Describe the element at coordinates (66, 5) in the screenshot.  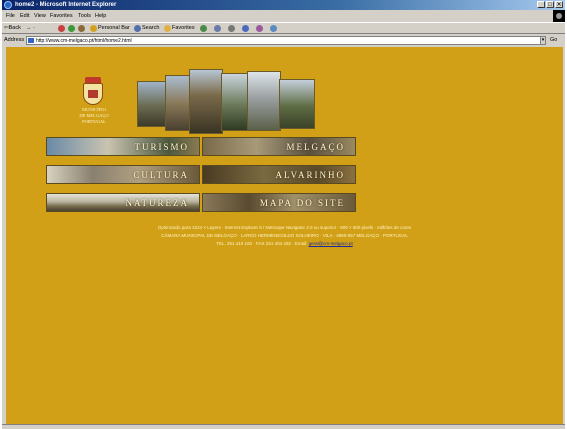
I see `window-title: home2 - Microsoft Internet Explorer` at that location.